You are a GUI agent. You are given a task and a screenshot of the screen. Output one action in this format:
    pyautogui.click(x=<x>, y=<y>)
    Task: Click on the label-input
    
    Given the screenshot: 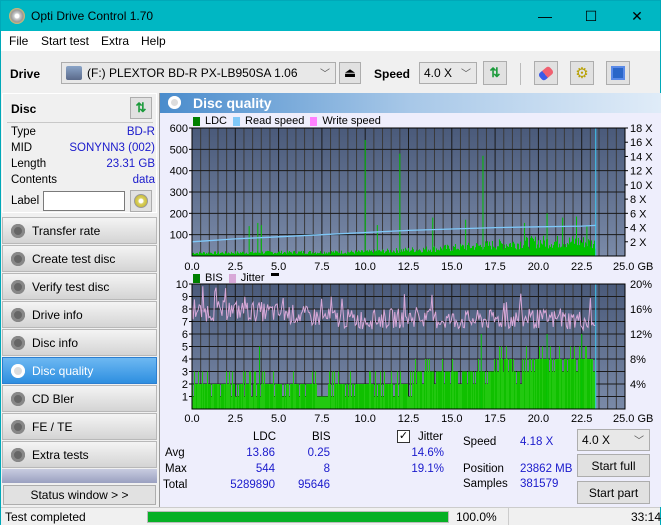 What is the action you would take?
    pyautogui.click(x=84, y=201)
    